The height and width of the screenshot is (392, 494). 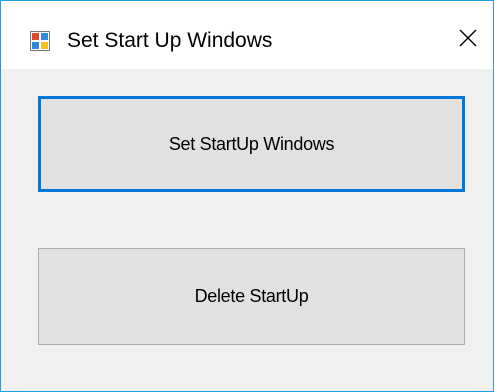 I want to click on set-startup-button-label: Set StartUp Windows, so click(x=251, y=143).